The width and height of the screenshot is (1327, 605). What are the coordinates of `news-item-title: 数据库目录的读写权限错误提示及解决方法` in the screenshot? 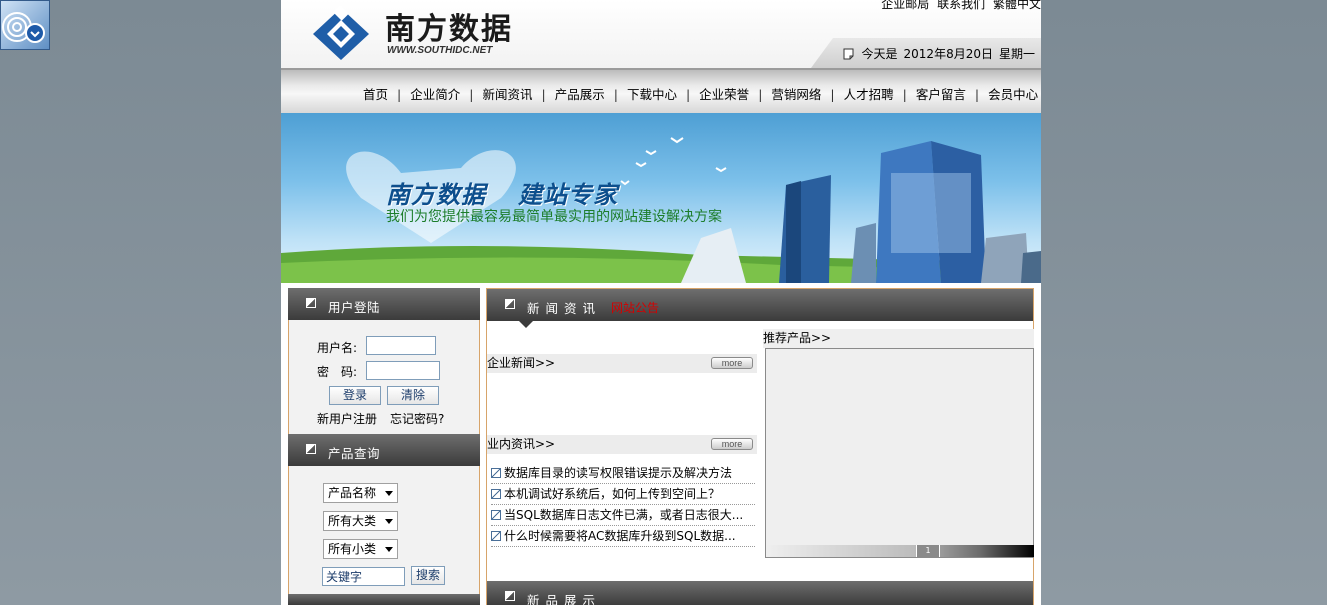 It's located at (618, 473).